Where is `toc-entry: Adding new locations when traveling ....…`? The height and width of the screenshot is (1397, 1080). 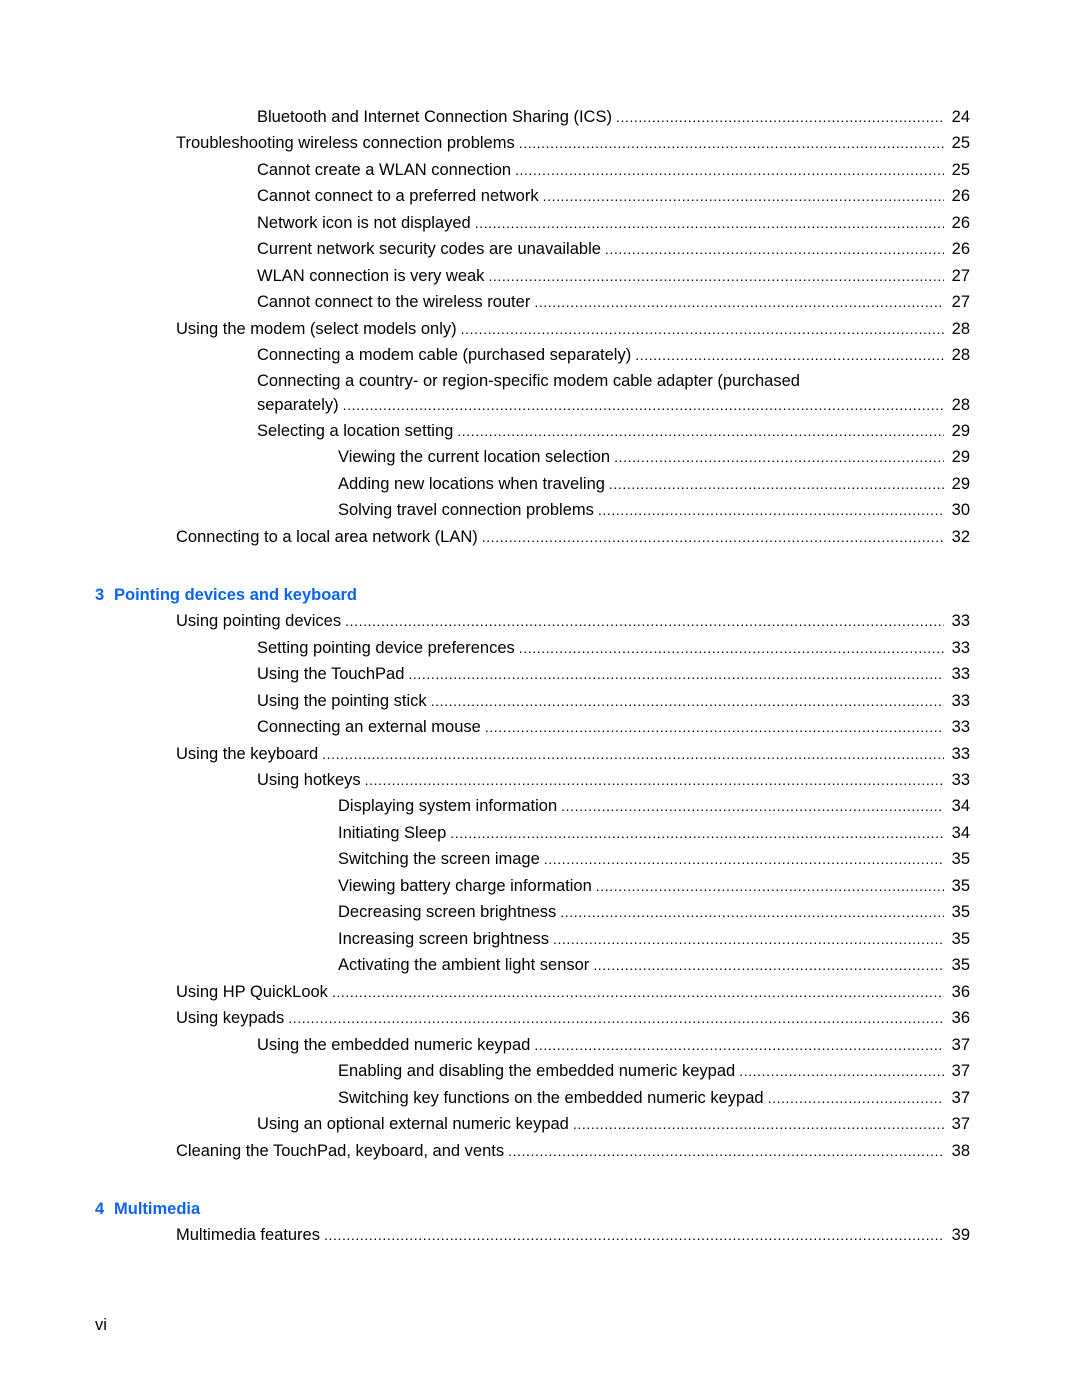
toc-entry: Adding new locations when traveling ....… is located at coordinates (540, 484).